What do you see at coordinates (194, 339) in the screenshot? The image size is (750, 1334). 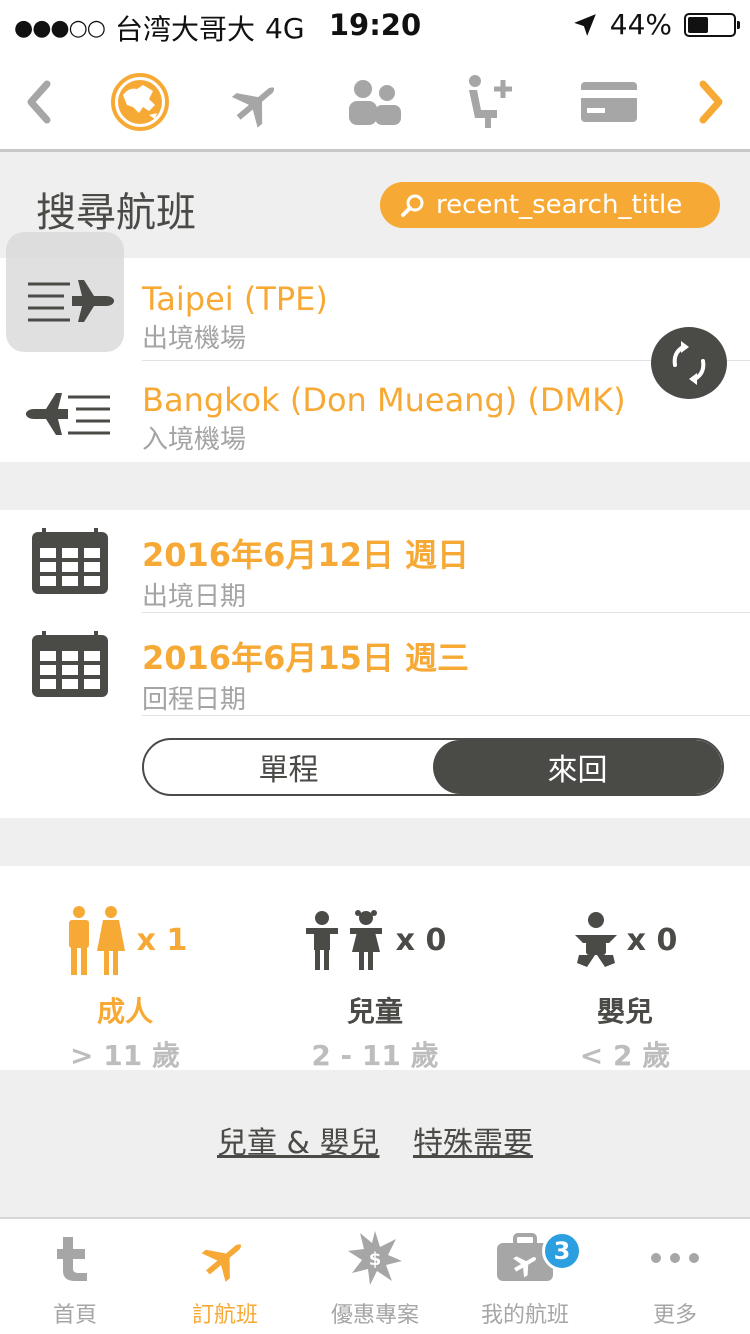 I see `origin-label: 出境機場` at bounding box center [194, 339].